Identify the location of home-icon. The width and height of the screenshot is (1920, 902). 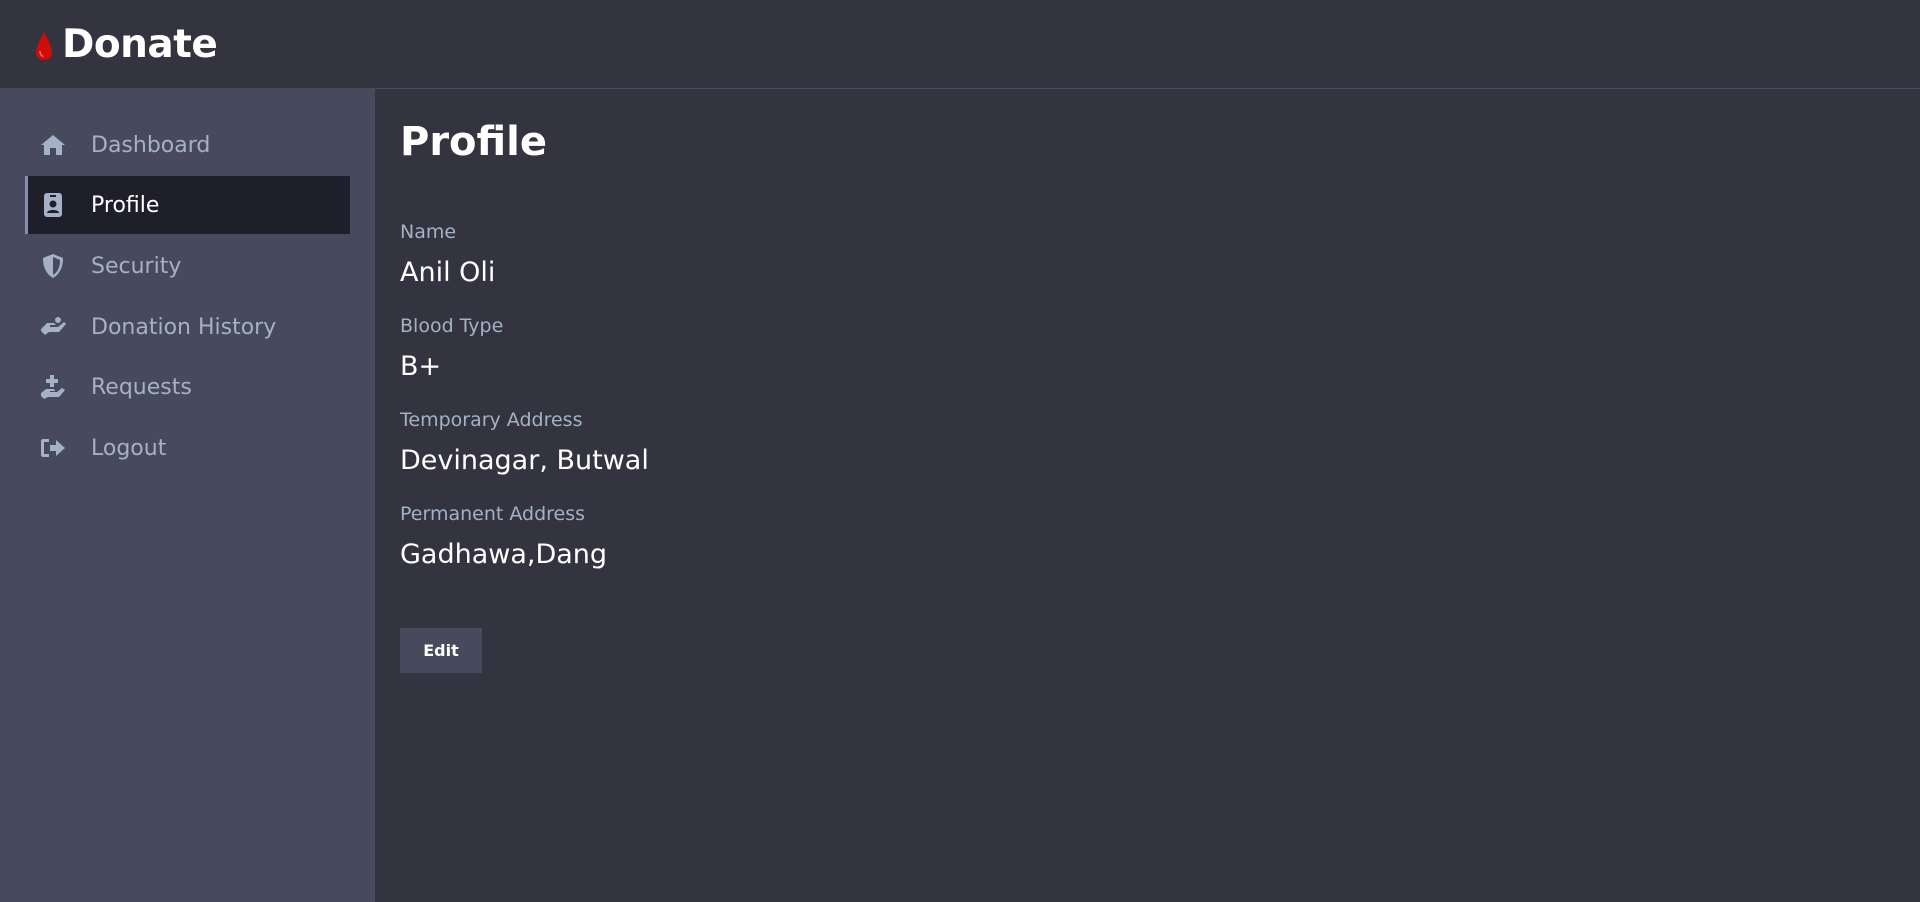
(53, 145).